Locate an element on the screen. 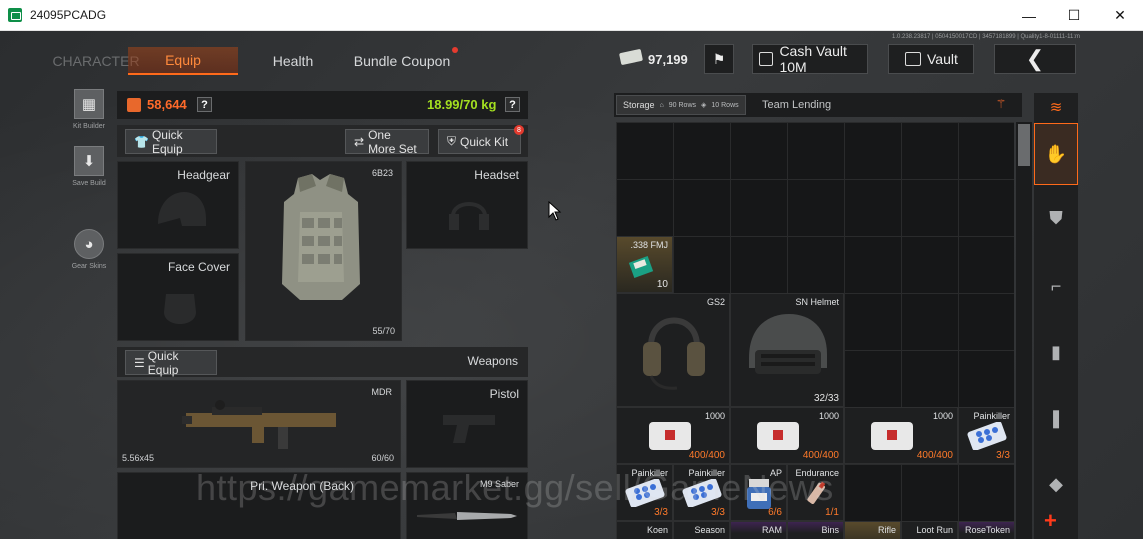  item-count: 32/33 is located at coordinates (826, 398).